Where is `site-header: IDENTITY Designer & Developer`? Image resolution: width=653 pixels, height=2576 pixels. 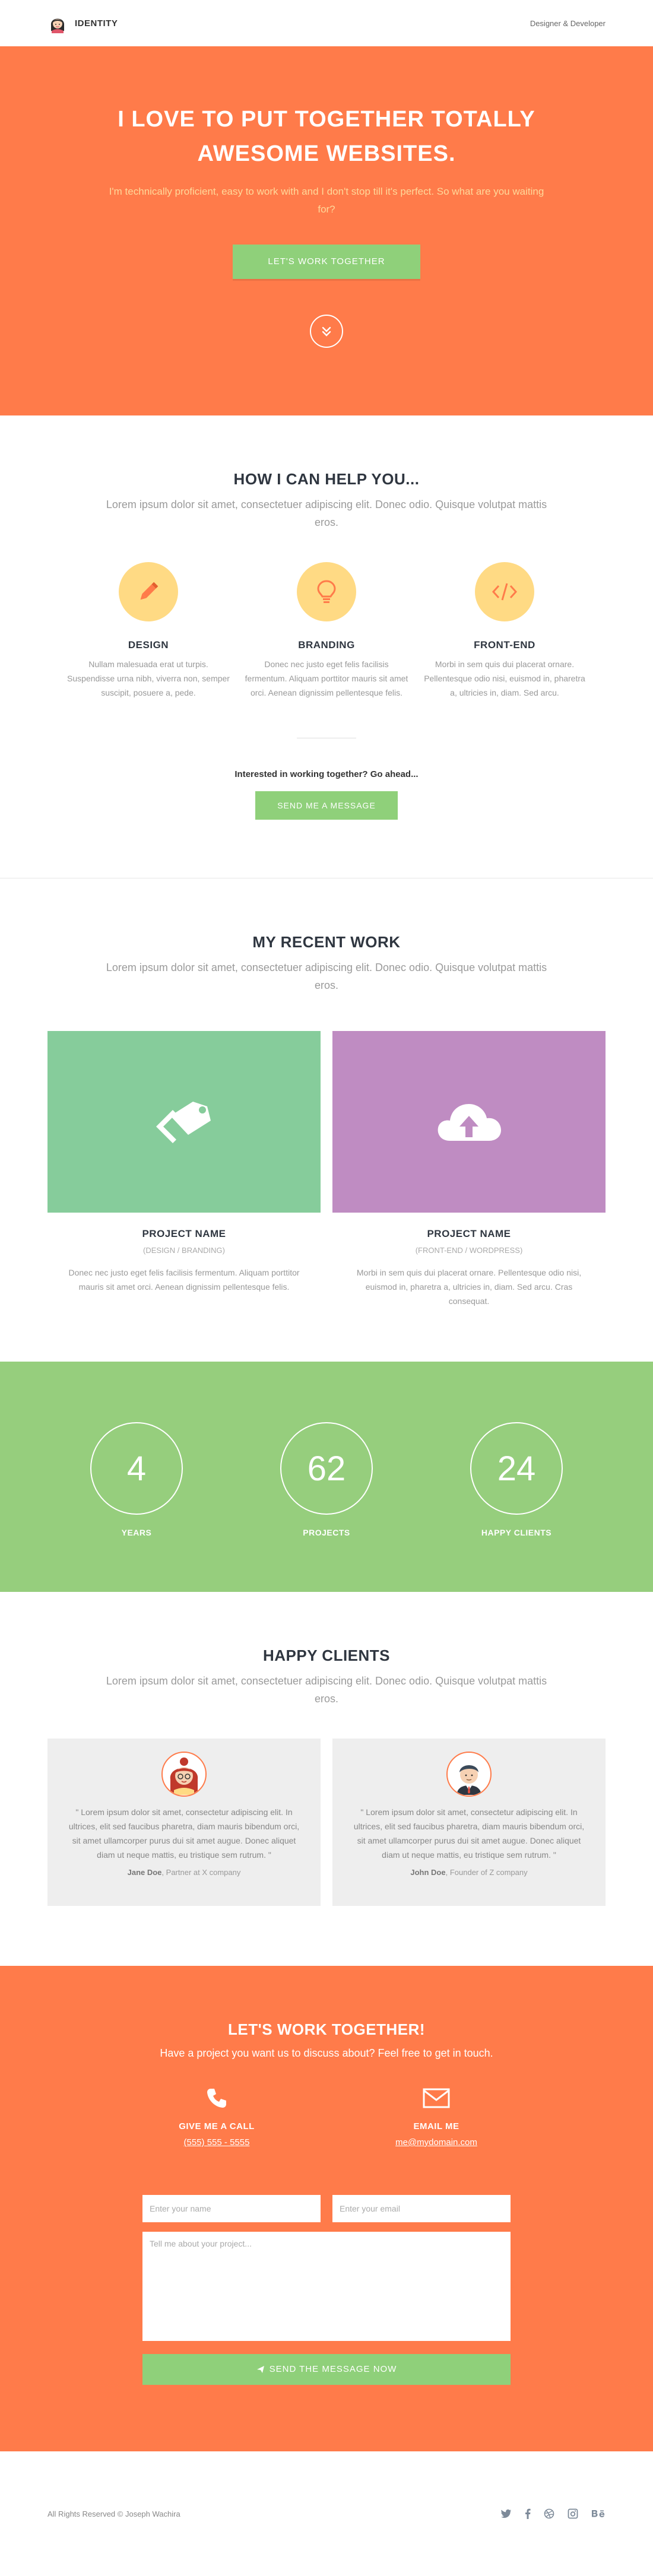 site-header: IDENTITY Designer & Developer is located at coordinates (326, 23).